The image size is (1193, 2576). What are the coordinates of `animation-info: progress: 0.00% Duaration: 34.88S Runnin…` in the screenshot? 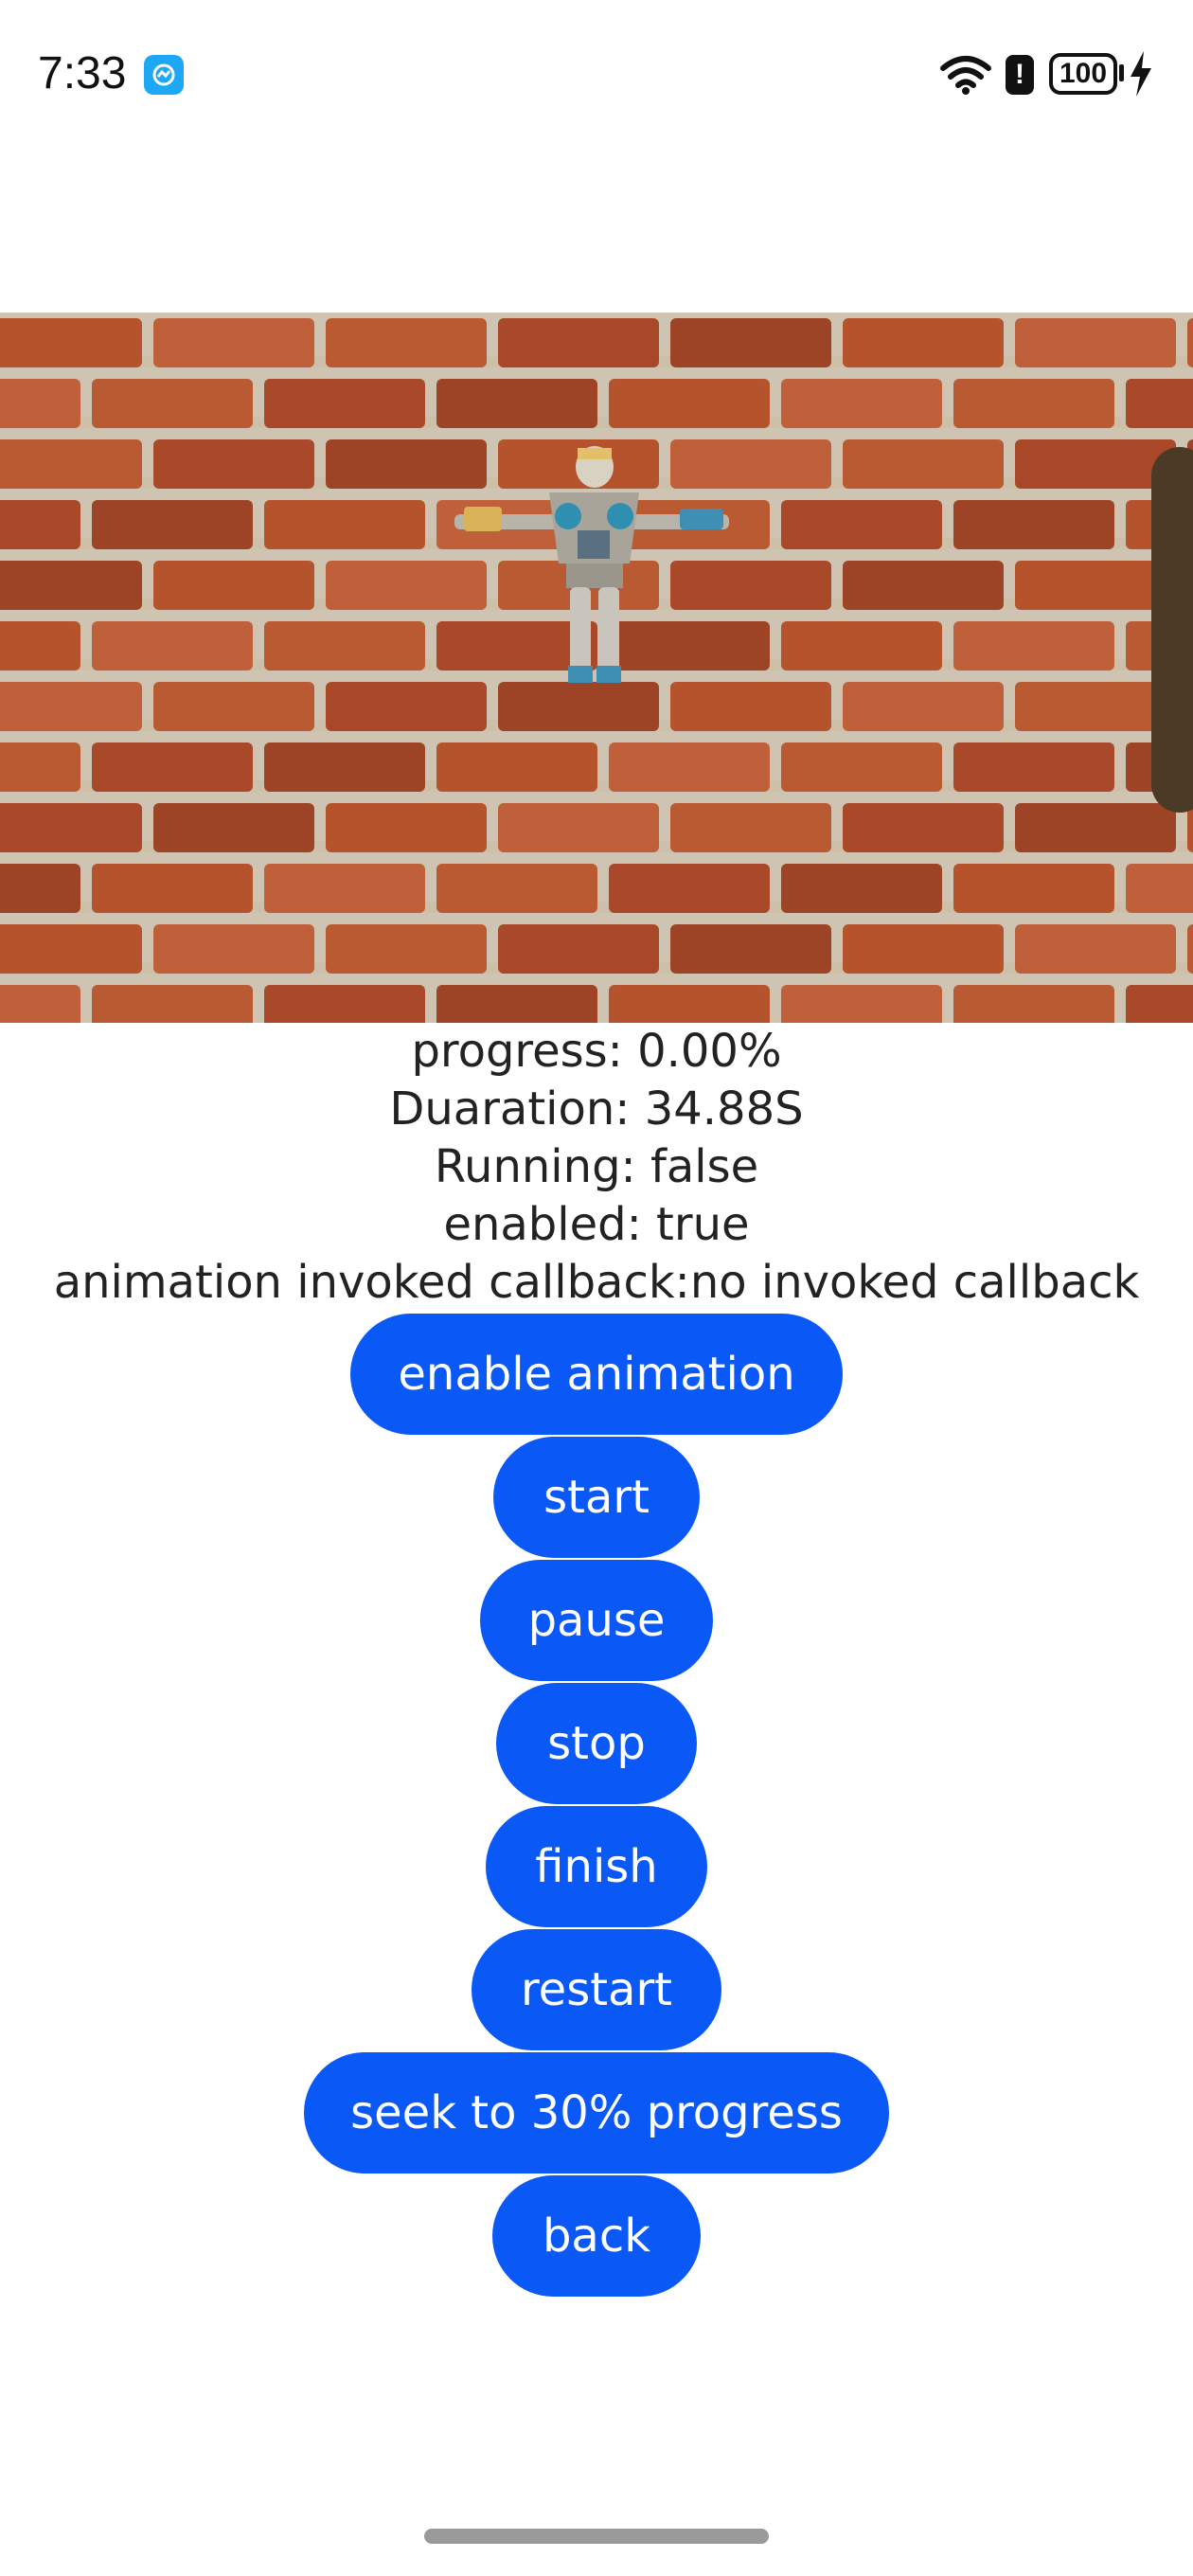 It's located at (596, 1167).